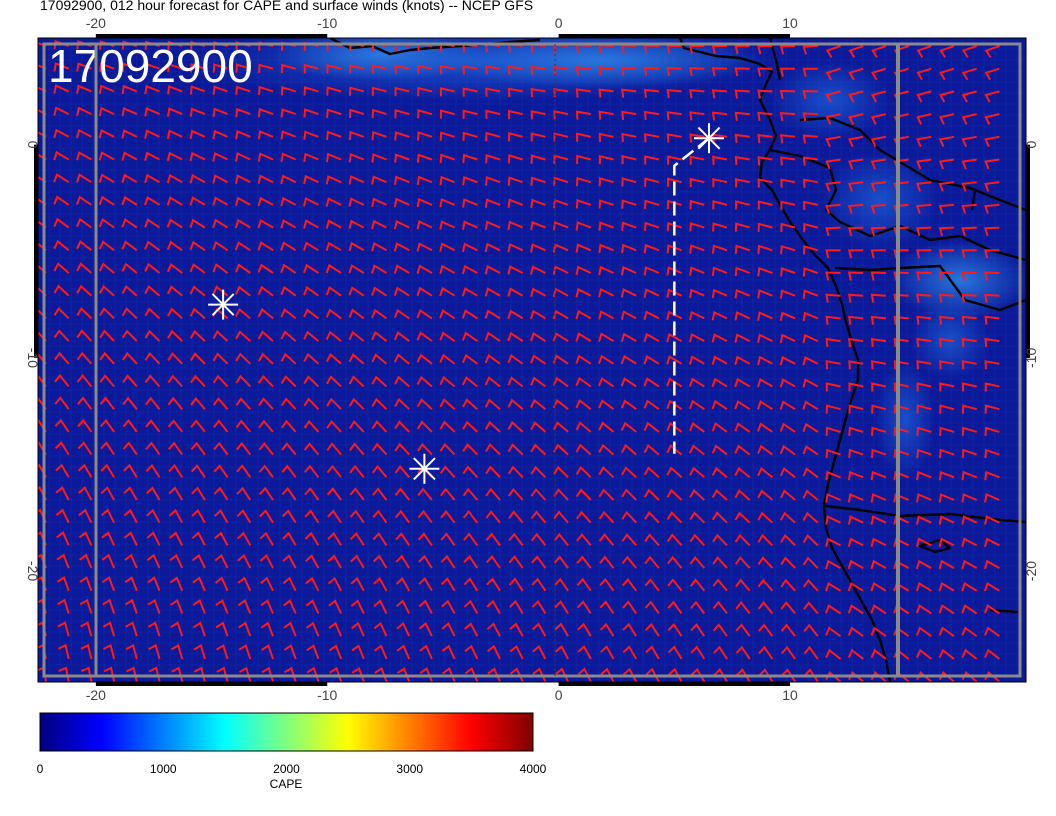 The width and height of the screenshot is (1056, 816). What do you see at coordinates (300, 758) in the screenshot?
I see `colorbar: 0 1000 2000 3000 4000 CAPE` at bounding box center [300, 758].